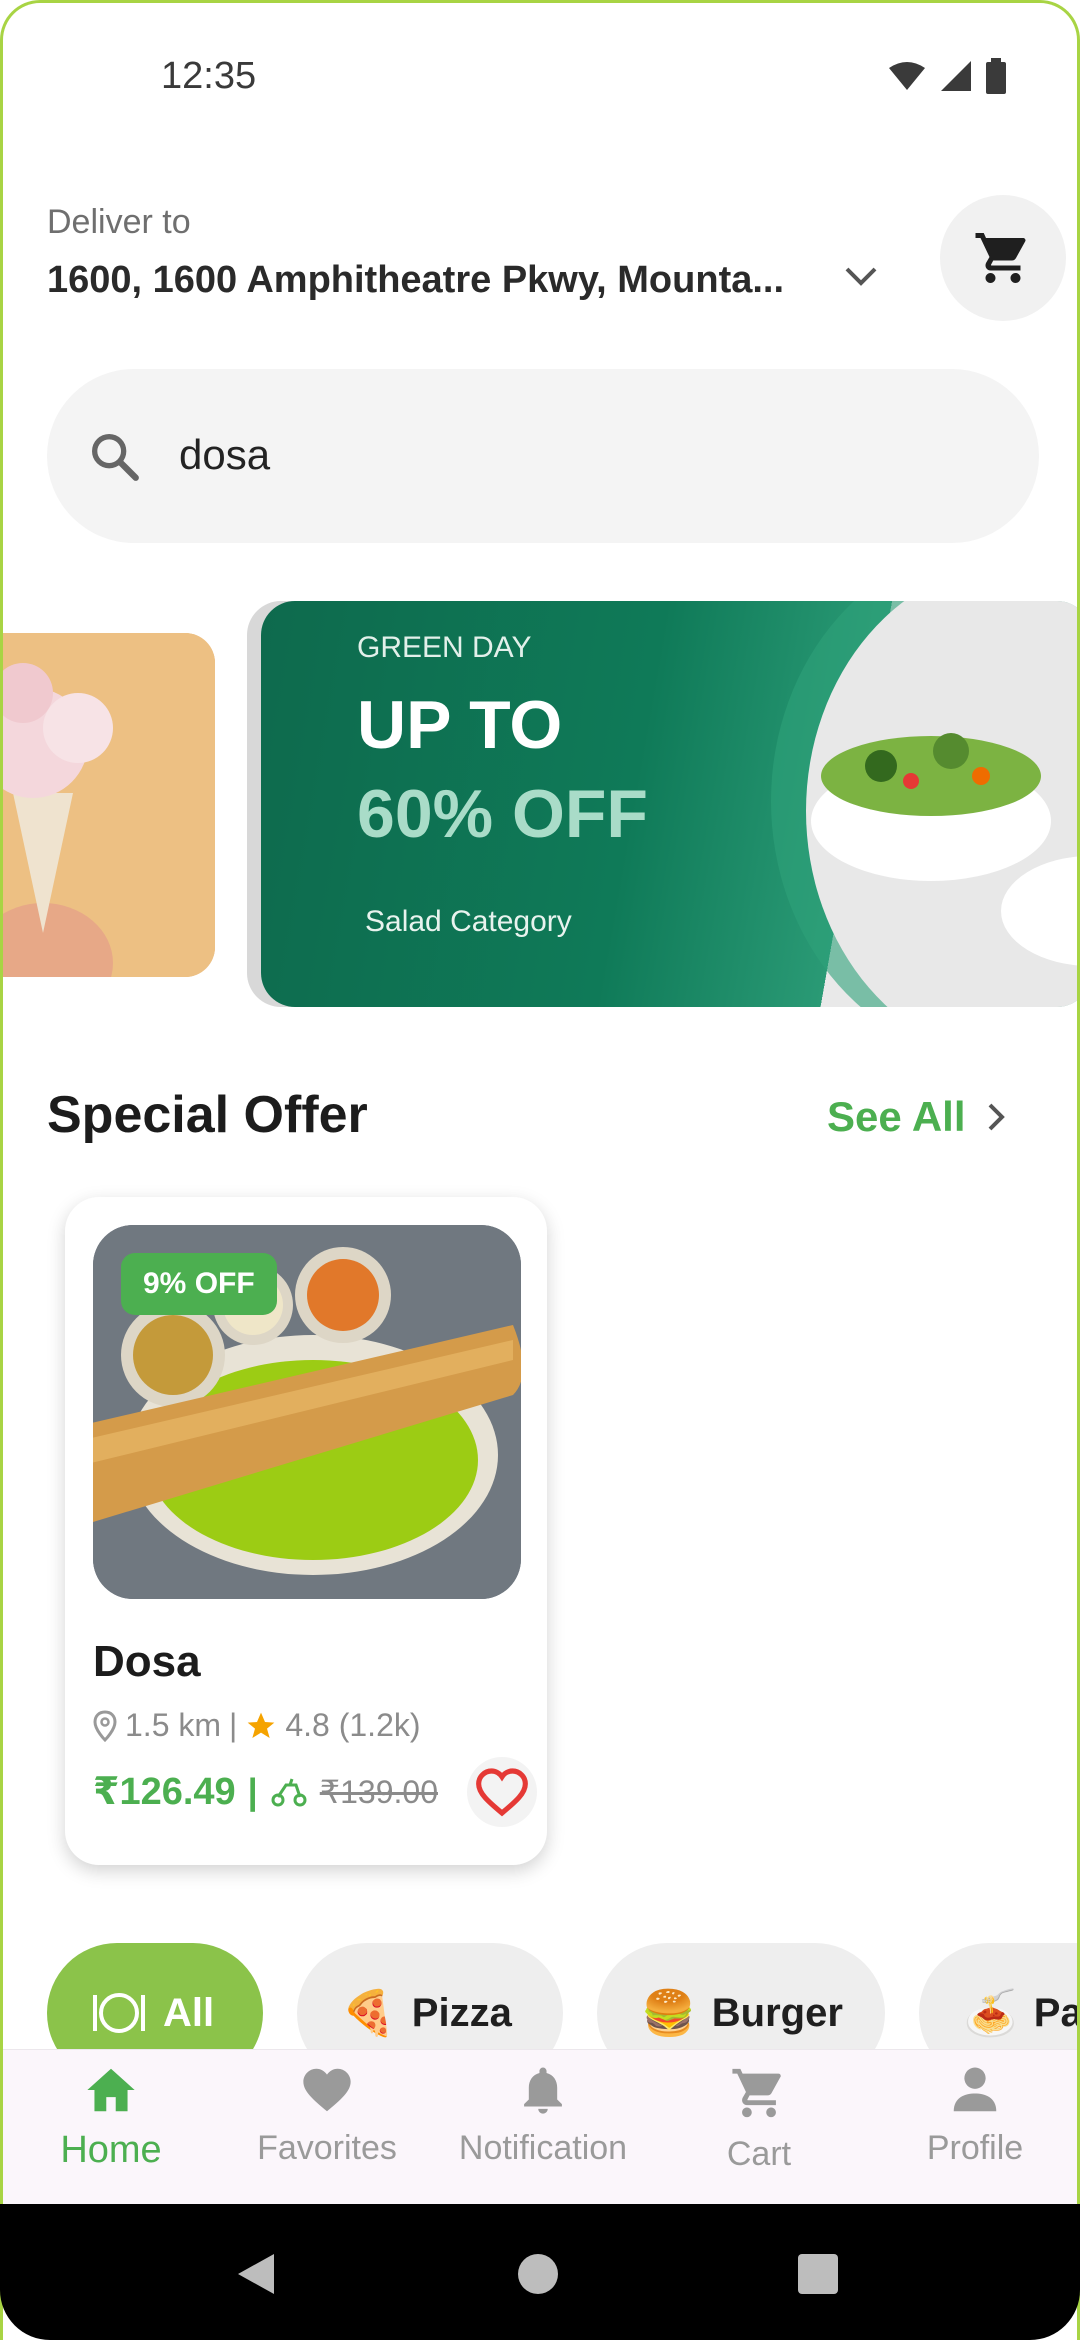  Describe the element at coordinates (224, 455) in the screenshot. I see `search-input: dosa` at that location.